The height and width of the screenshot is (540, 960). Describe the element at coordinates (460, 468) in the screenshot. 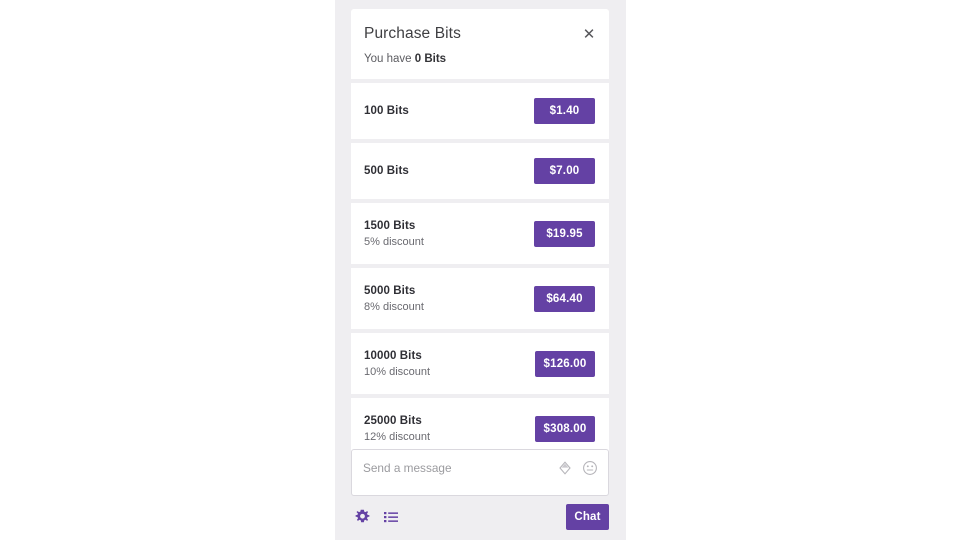

I see `message-input-placeholder: Send a message` at that location.